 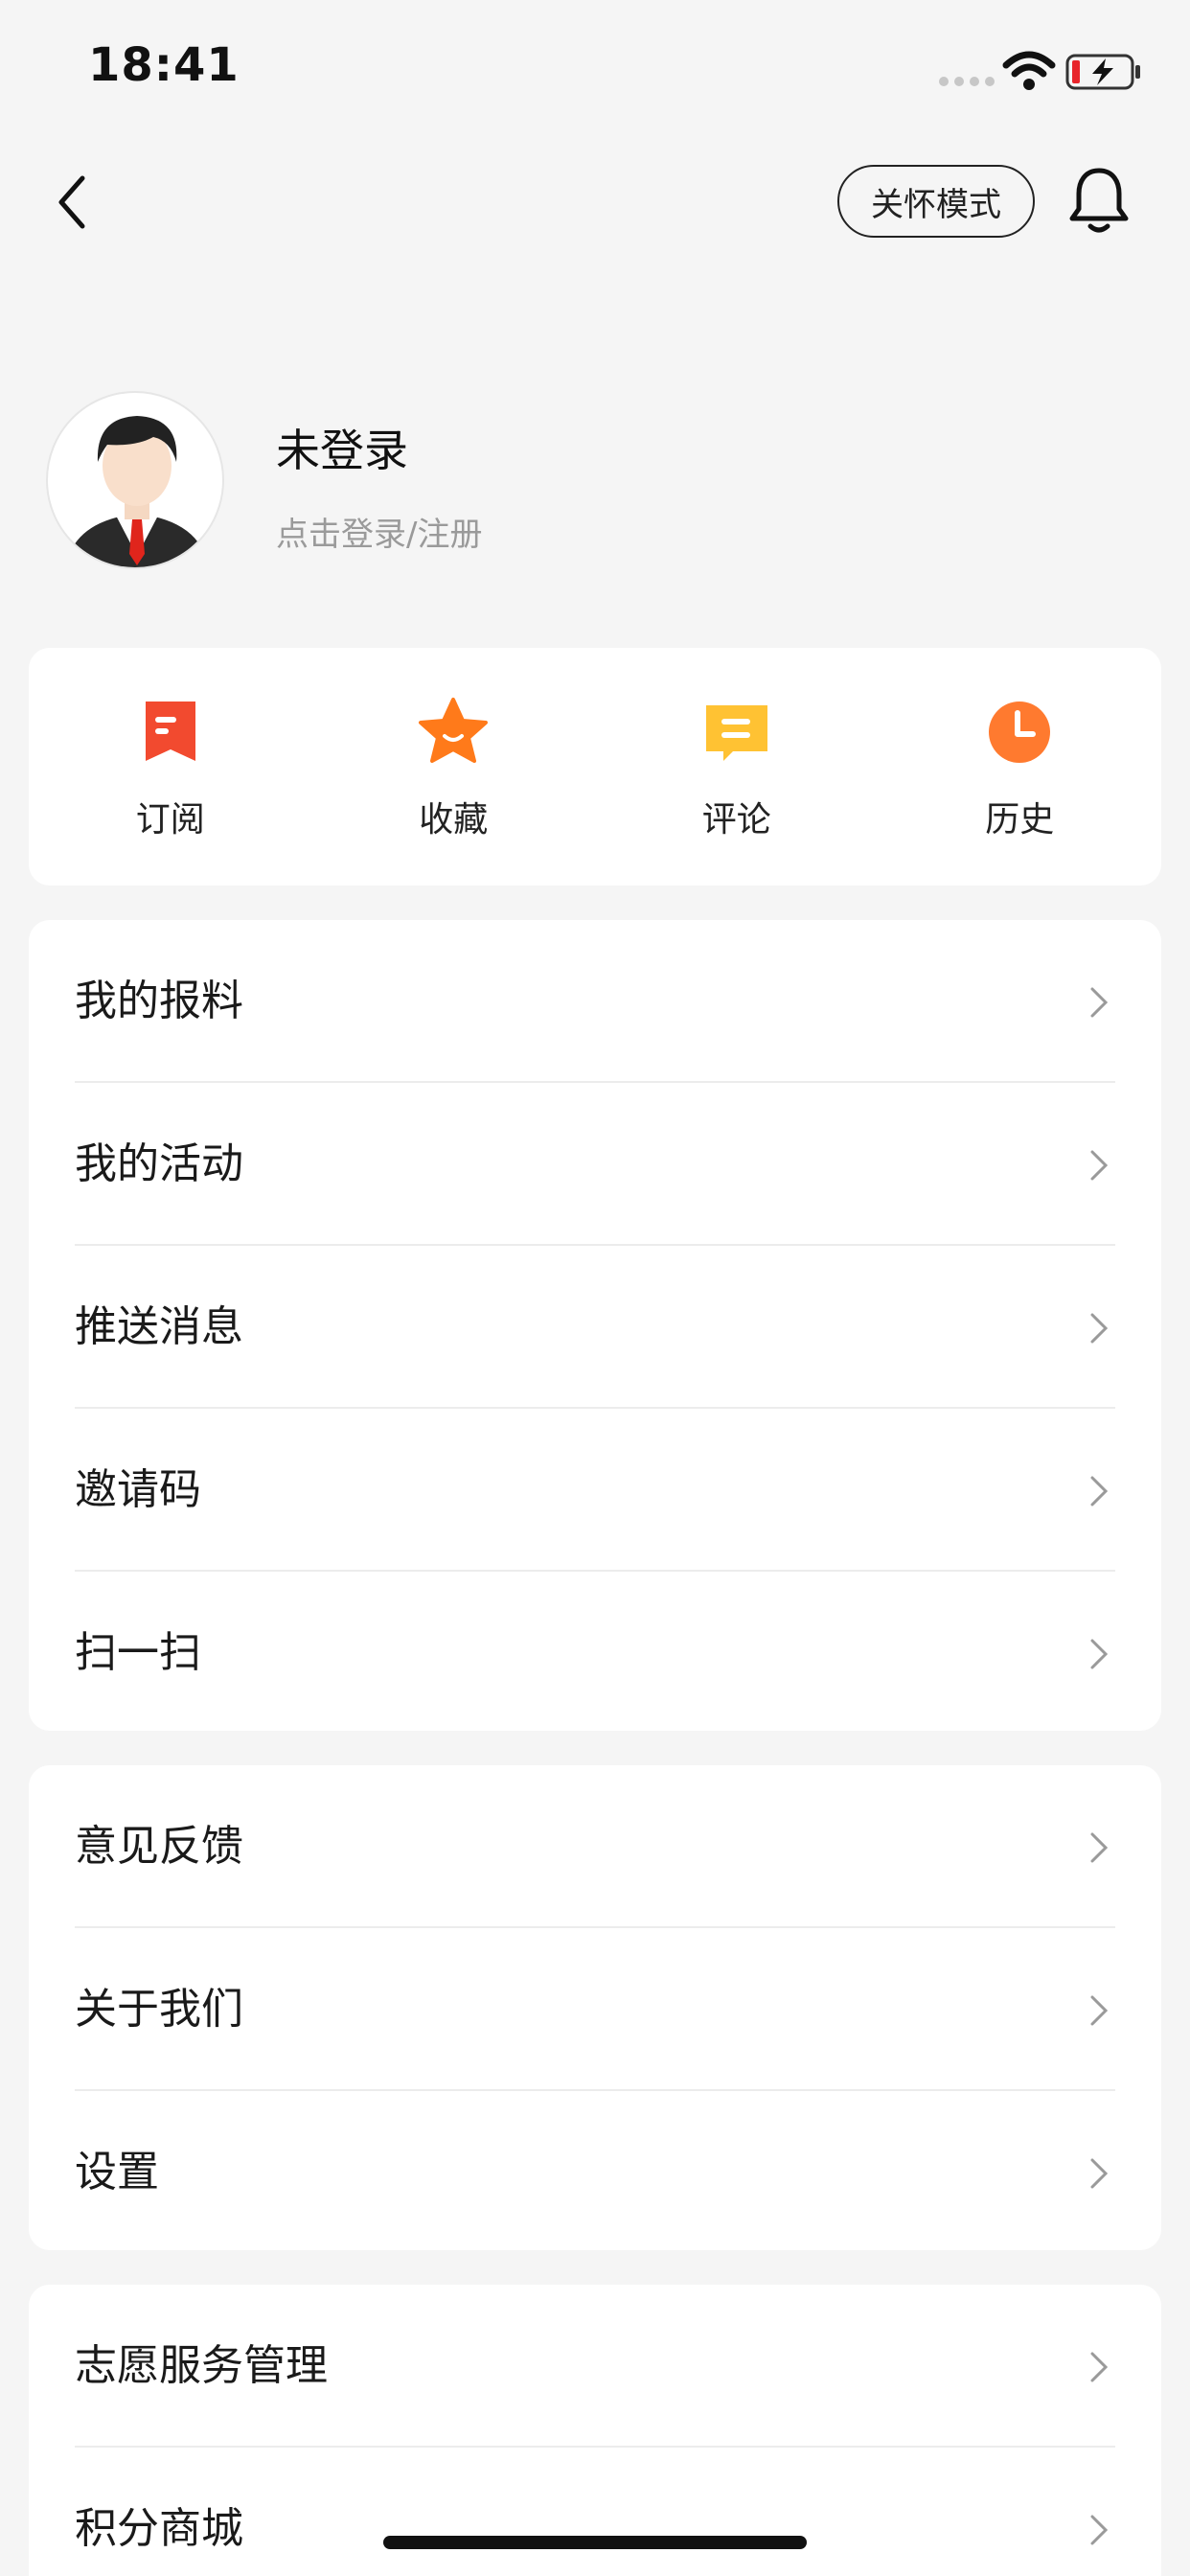 I want to click on menu-item-label: 我的报料, so click(x=159, y=1001).